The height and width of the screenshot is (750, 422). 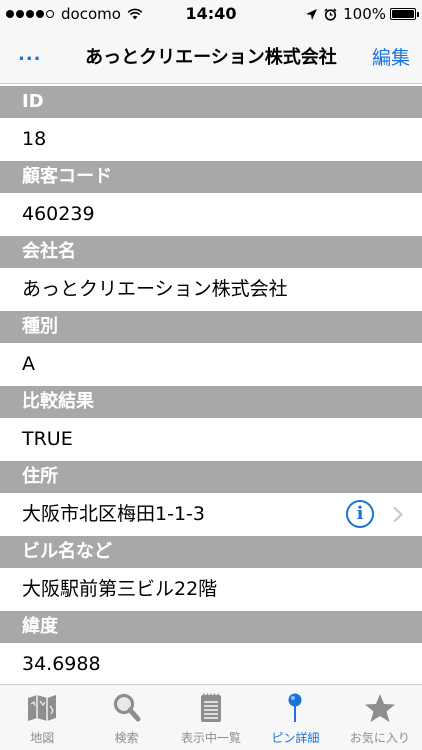 I want to click on field-value-address: 大阪市北区梅田1-1-3, so click(x=113, y=514).